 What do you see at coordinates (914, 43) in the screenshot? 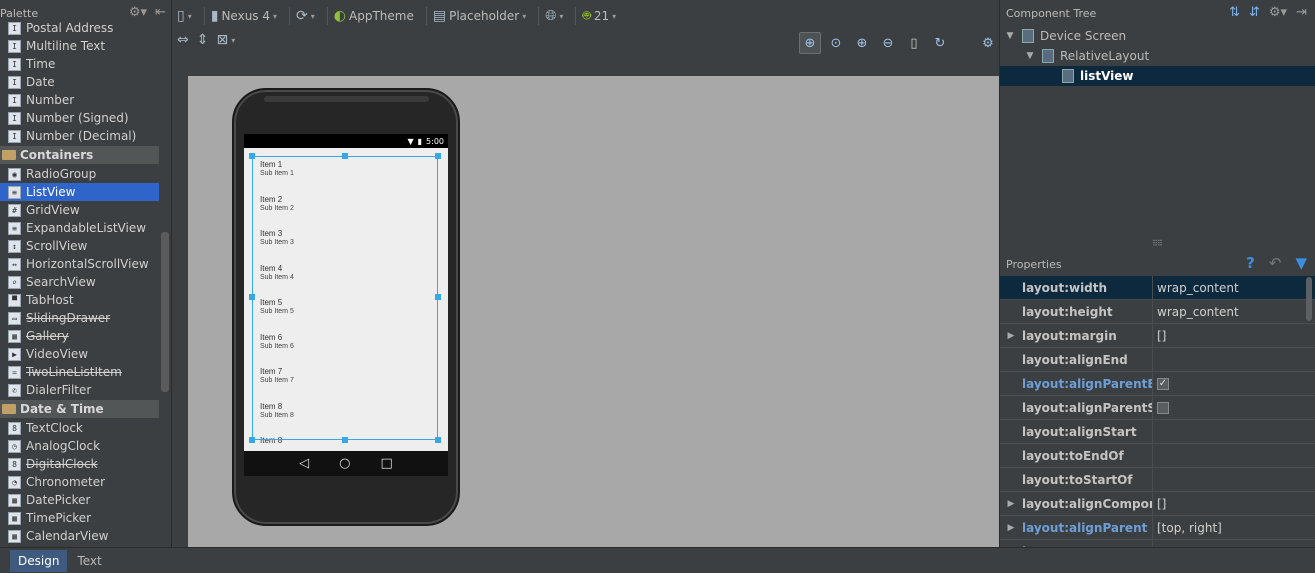
I see `screenshot-button: ▯` at bounding box center [914, 43].